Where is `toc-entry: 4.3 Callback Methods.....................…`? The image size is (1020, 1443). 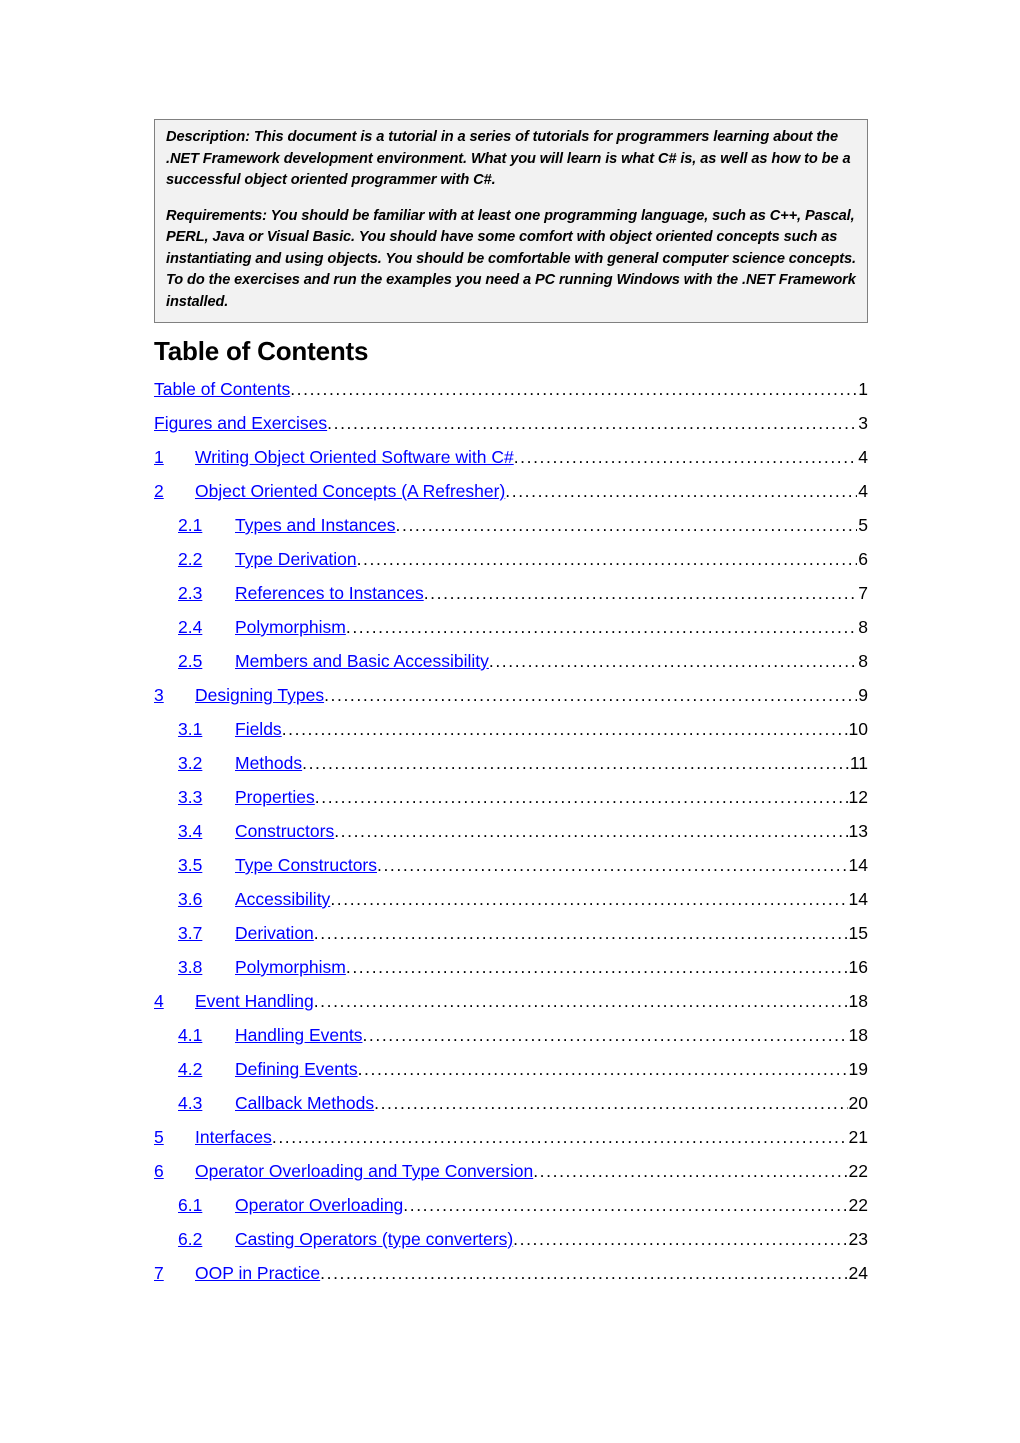 toc-entry: 4.3 Callback Methods.....................… is located at coordinates (511, 1103).